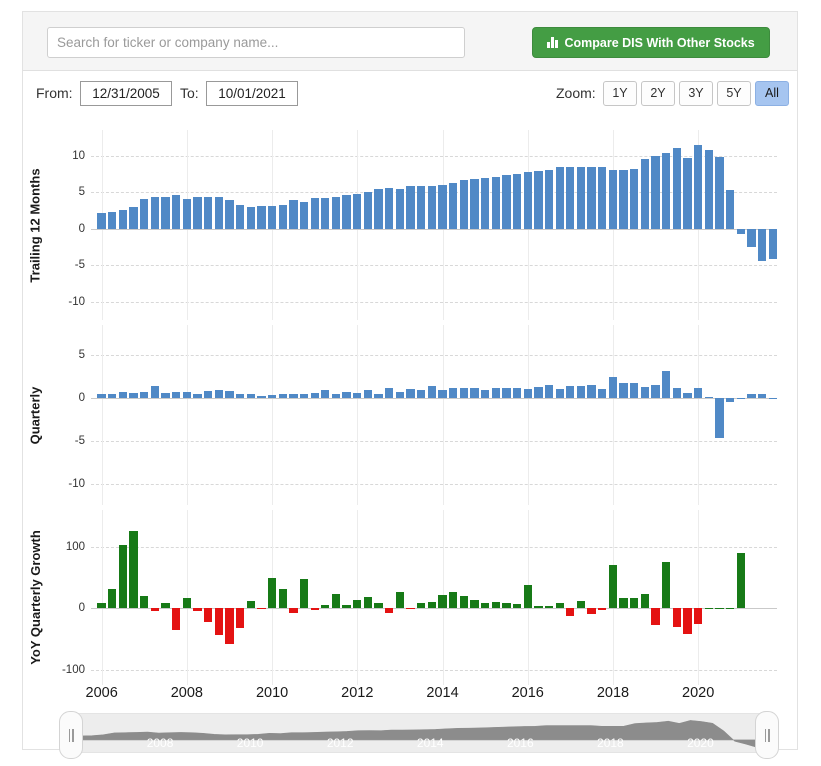  Describe the element at coordinates (767, 735) in the screenshot. I see `navigator-handle-right` at that location.